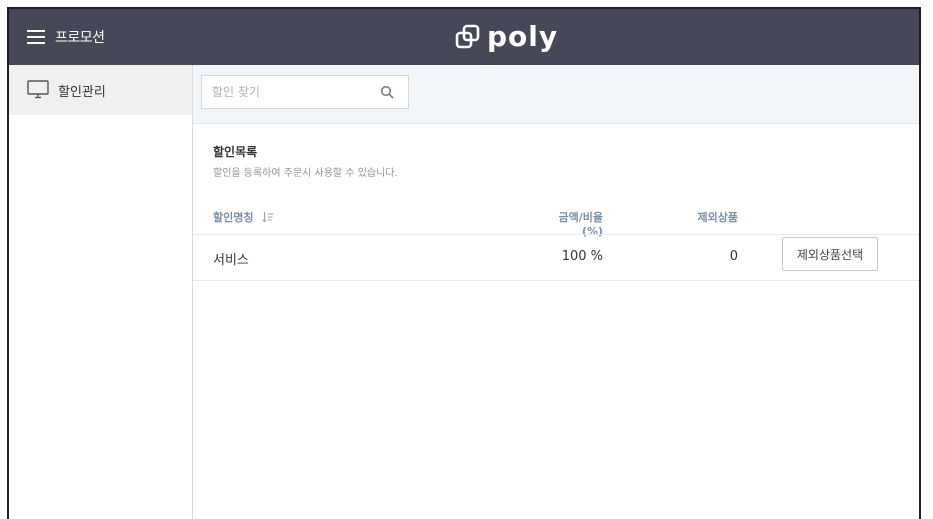 Image resolution: width=933 pixels, height=519 pixels. Describe the element at coordinates (38, 89) in the screenshot. I see `monitor-icon` at that location.